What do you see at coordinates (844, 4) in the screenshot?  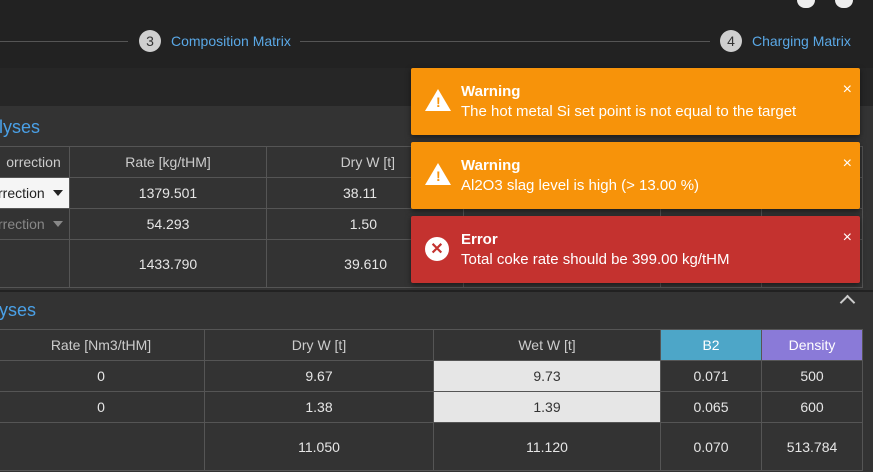 I see `settings-icon` at bounding box center [844, 4].